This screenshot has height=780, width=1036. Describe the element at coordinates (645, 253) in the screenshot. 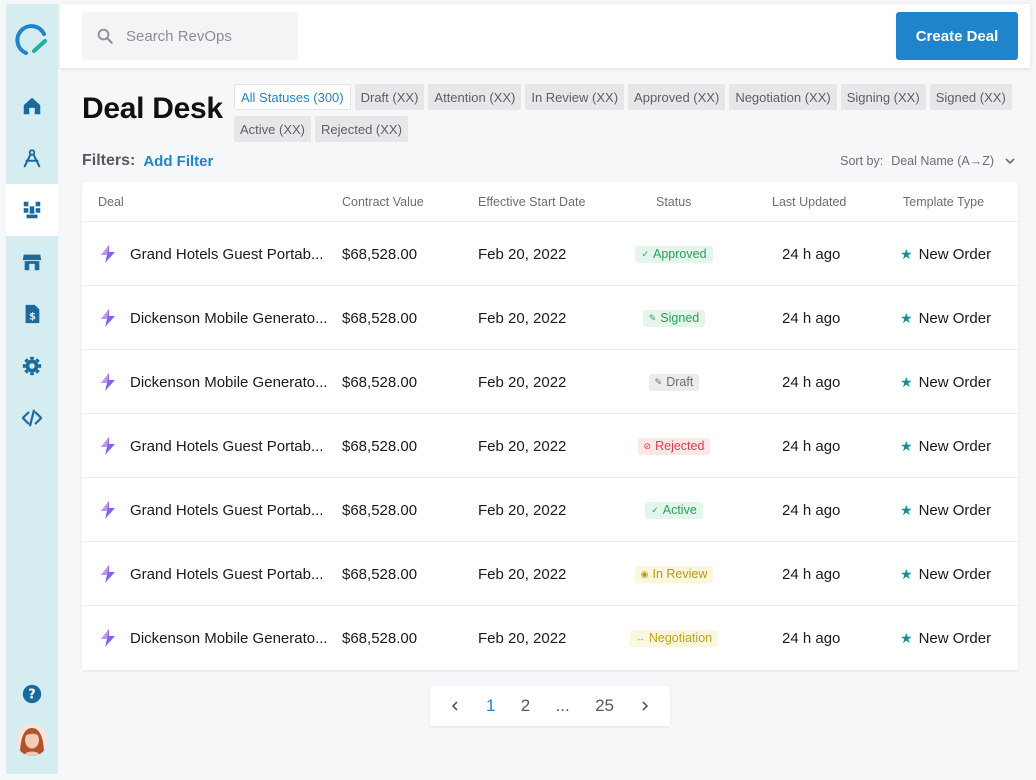

I see `status-icon: ✓` at that location.